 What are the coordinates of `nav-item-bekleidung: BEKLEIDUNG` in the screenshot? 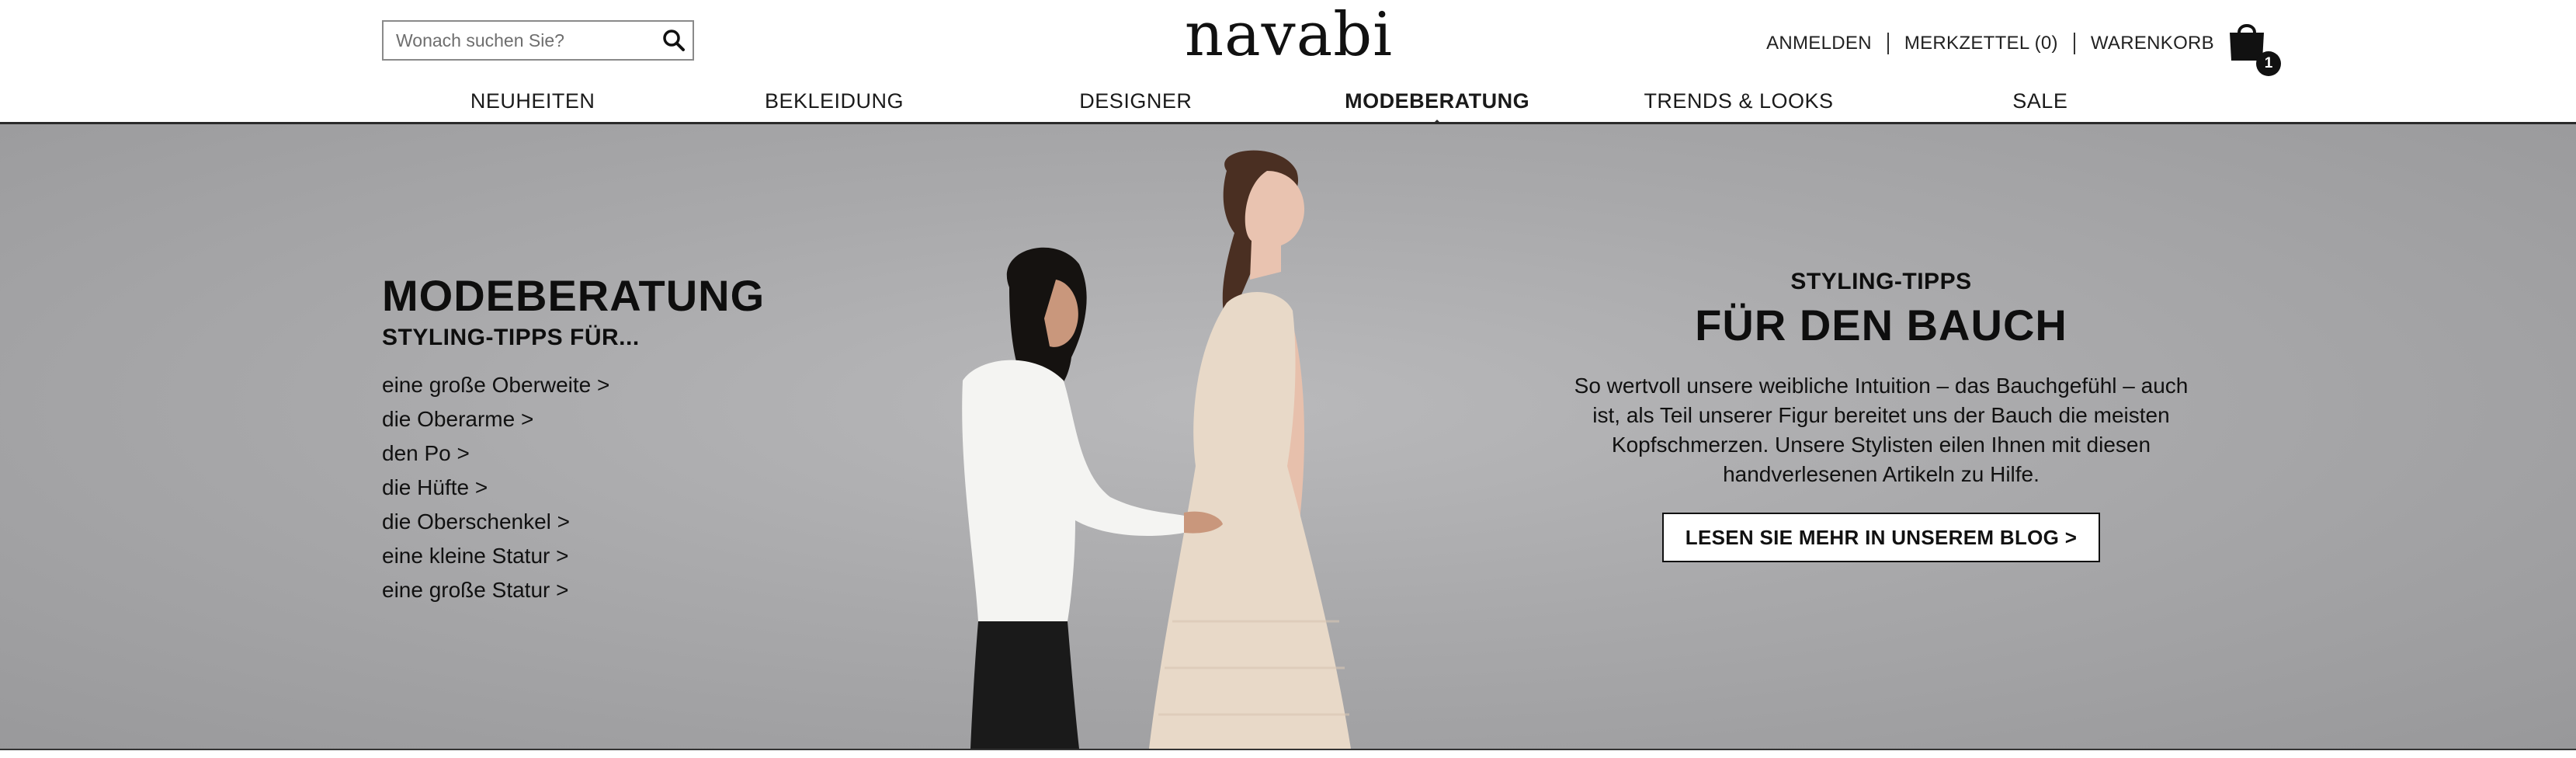 It's located at (833, 101).